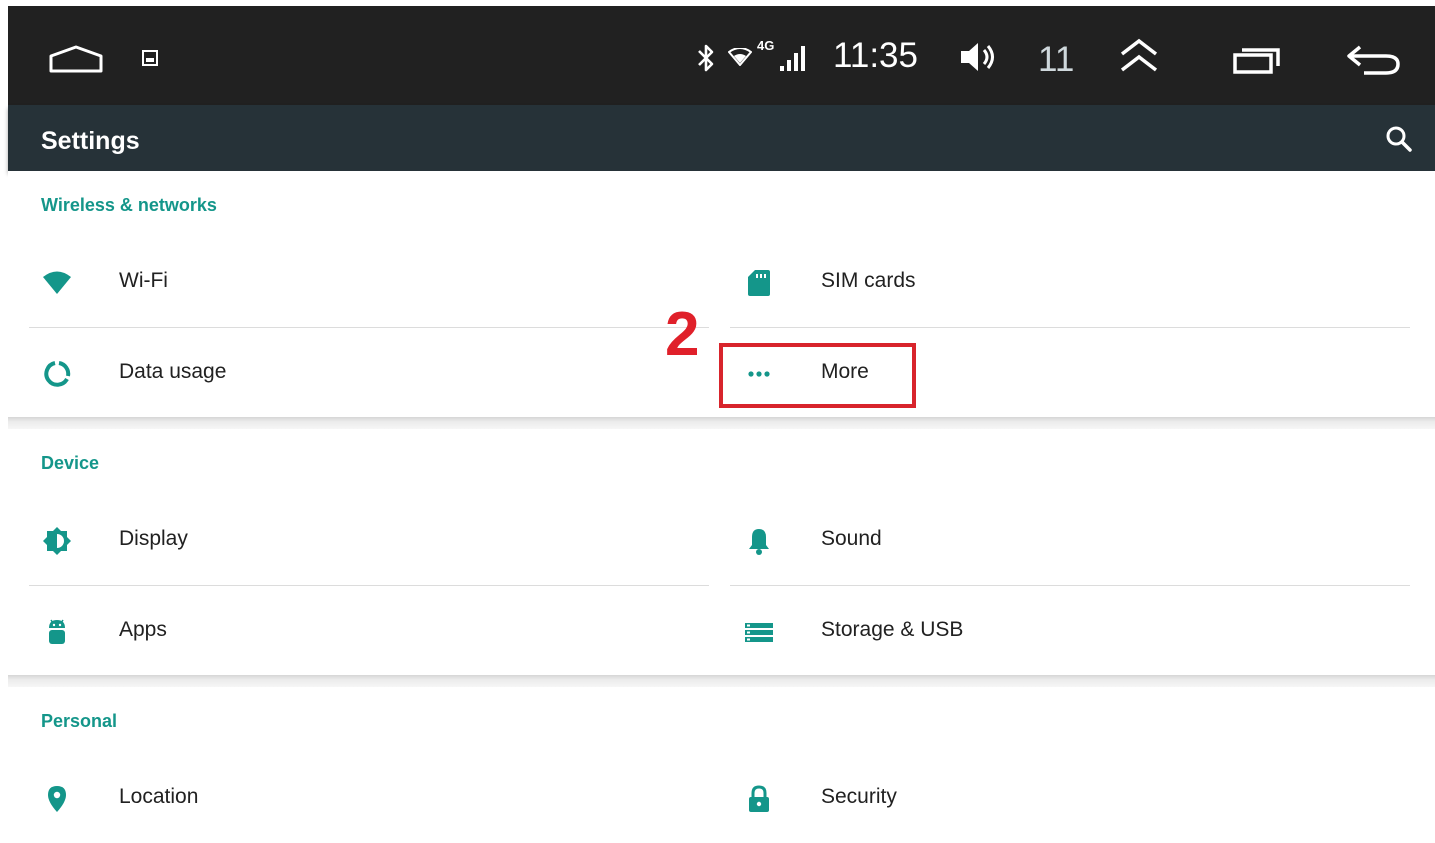 The image size is (1435, 843). Describe the element at coordinates (1374, 60) in the screenshot. I see `back-icon` at that location.